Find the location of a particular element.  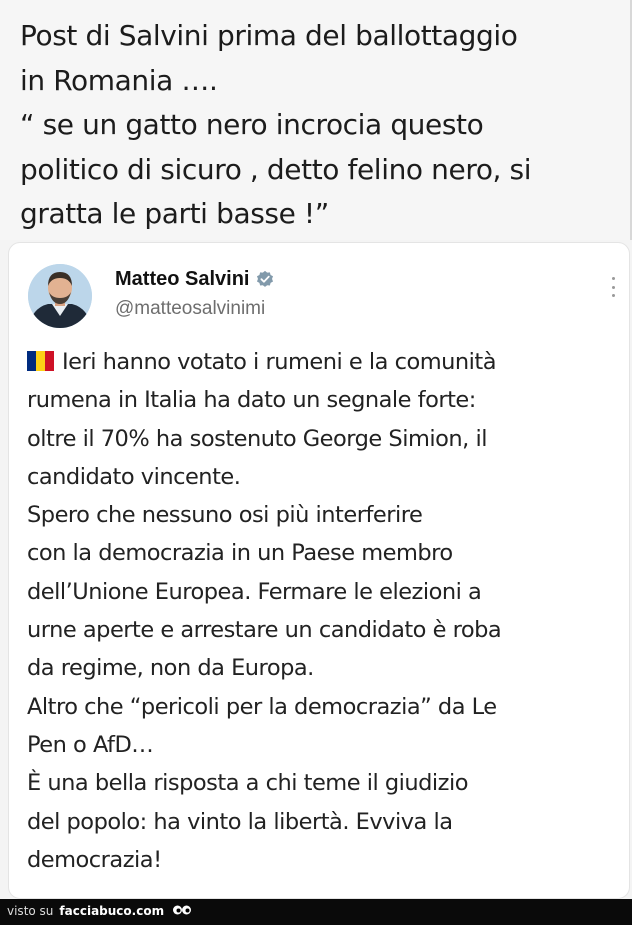

caption-line: gratta le parti basse !” is located at coordinates (174, 213).